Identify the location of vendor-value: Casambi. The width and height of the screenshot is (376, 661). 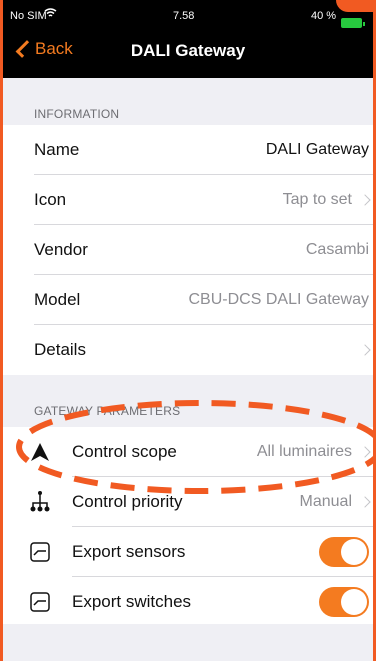
(337, 249).